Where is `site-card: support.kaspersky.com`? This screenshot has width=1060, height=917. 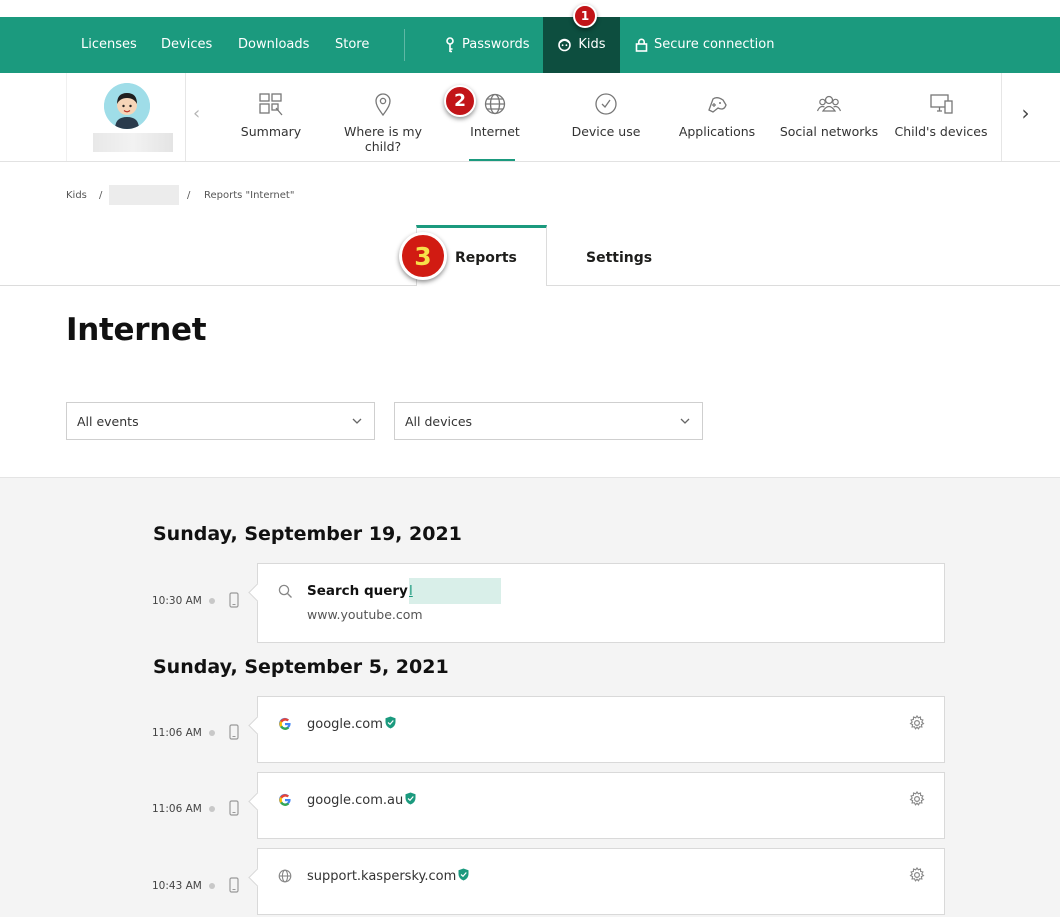
site-card: support.kaspersky.com is located at coordinates (601, 881).